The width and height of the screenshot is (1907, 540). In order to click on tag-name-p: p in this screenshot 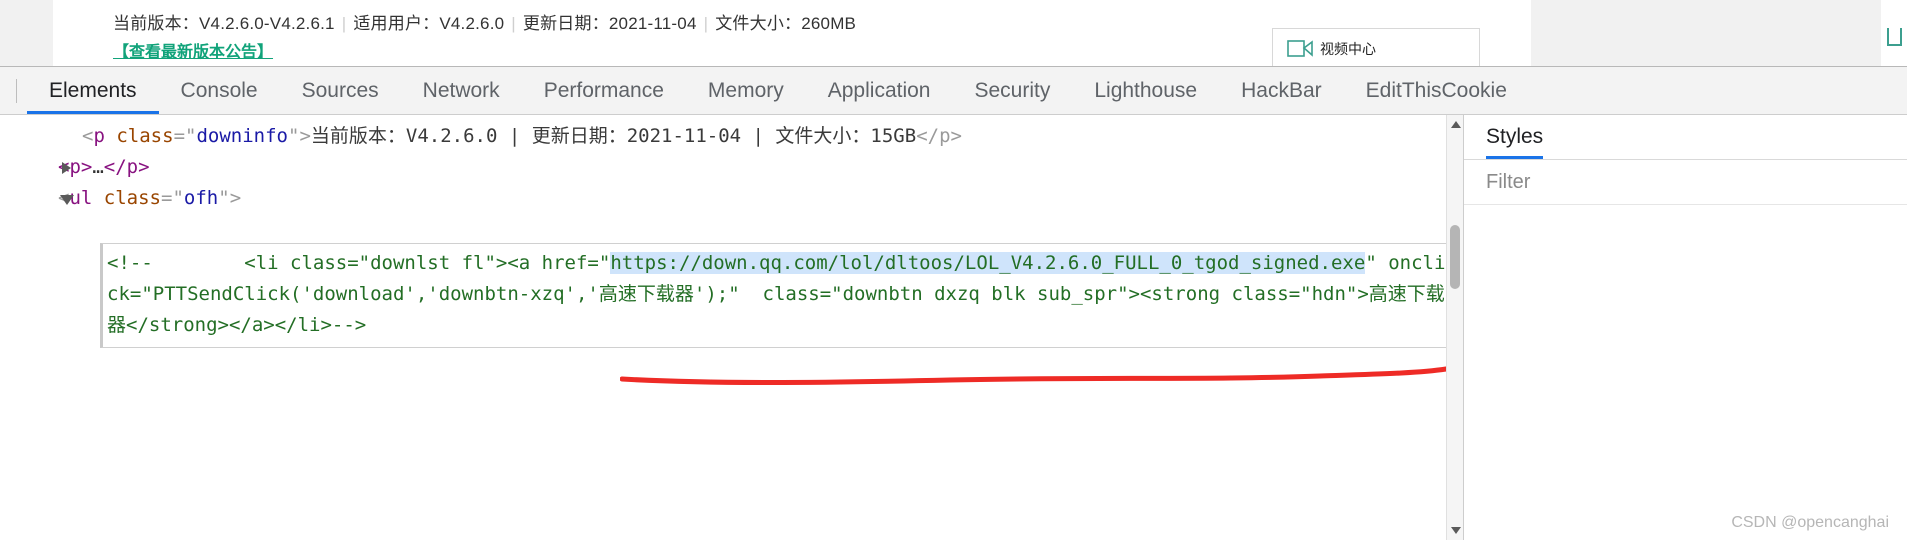, I will do `click(99, 136)`.